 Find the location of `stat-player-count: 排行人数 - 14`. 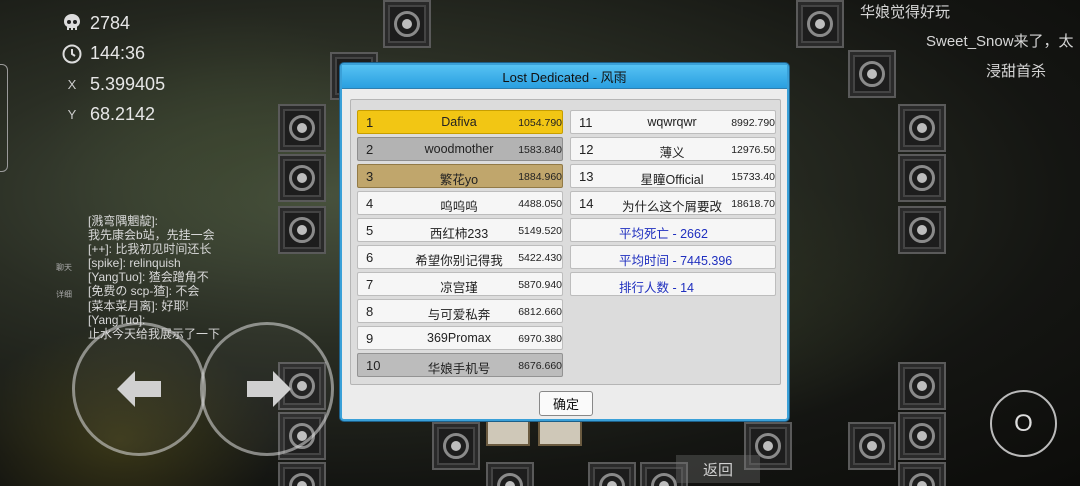

stat-player-count: 排行人数 - 14 is located at coordinates (673, 284).